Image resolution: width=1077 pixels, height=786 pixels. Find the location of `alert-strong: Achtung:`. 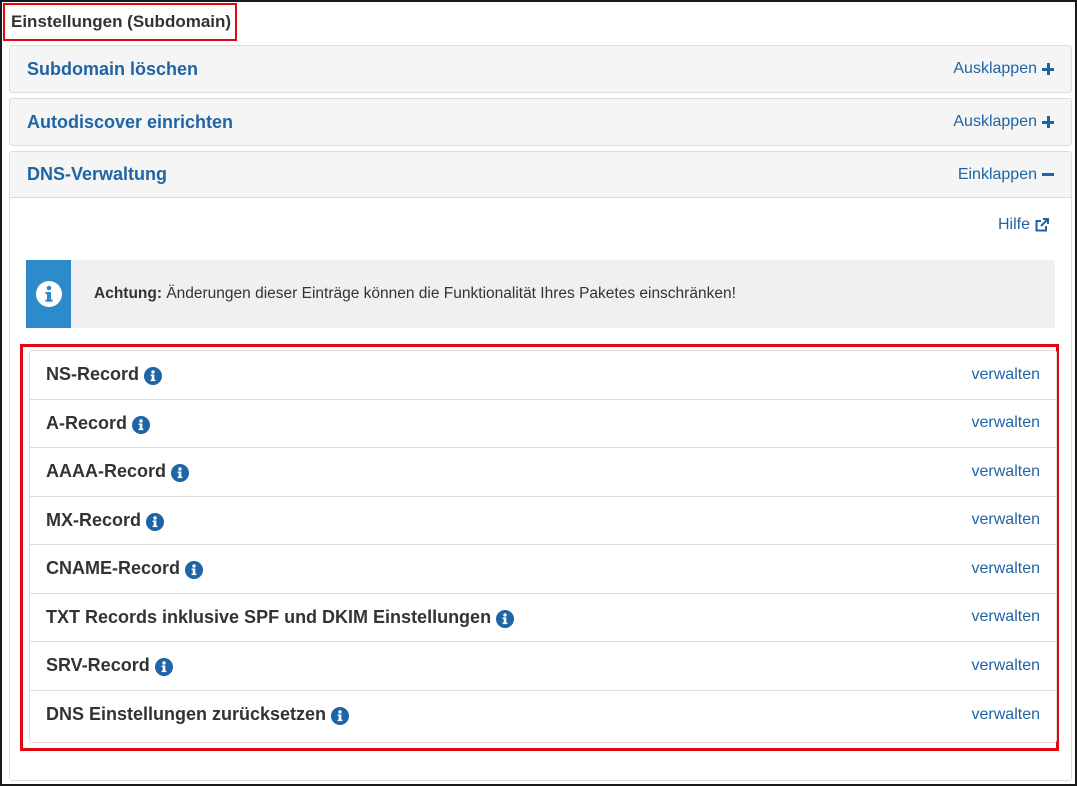

alert-strong: Achtung: is located at coordinates (128, 293).